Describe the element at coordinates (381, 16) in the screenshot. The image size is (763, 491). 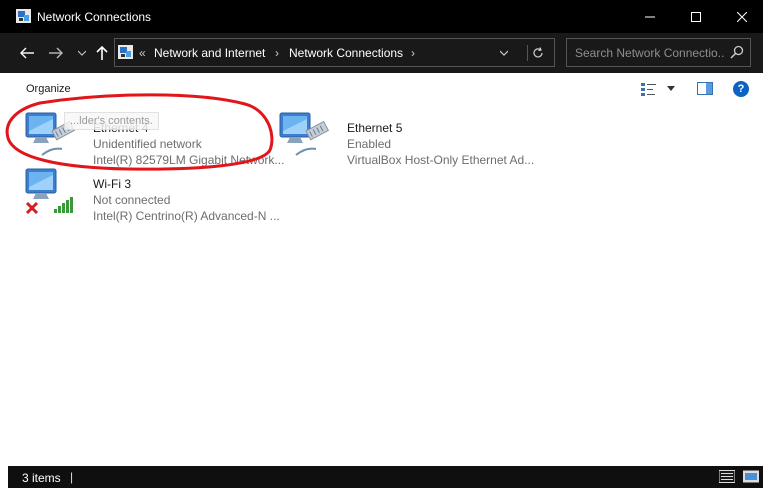
I see `title-bar: Network Connections` at that location.